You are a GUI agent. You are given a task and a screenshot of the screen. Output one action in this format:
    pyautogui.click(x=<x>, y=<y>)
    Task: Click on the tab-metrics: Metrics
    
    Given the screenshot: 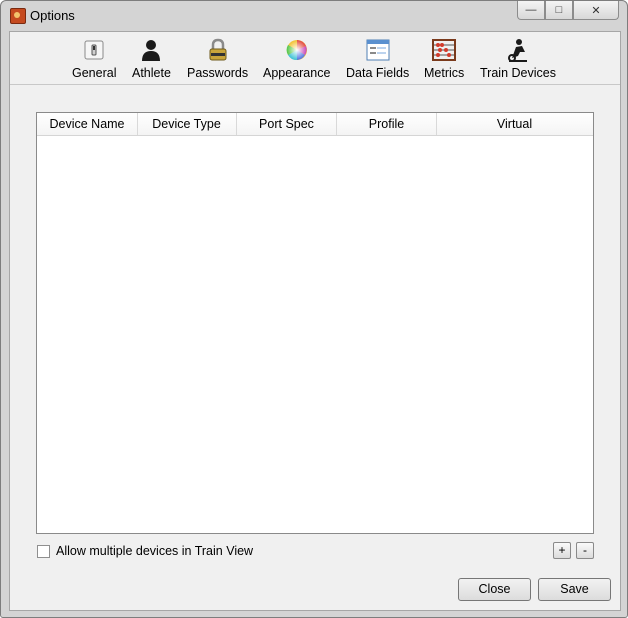 What is the action you would take?
    pyautogui.click(x=444, y=59)
    